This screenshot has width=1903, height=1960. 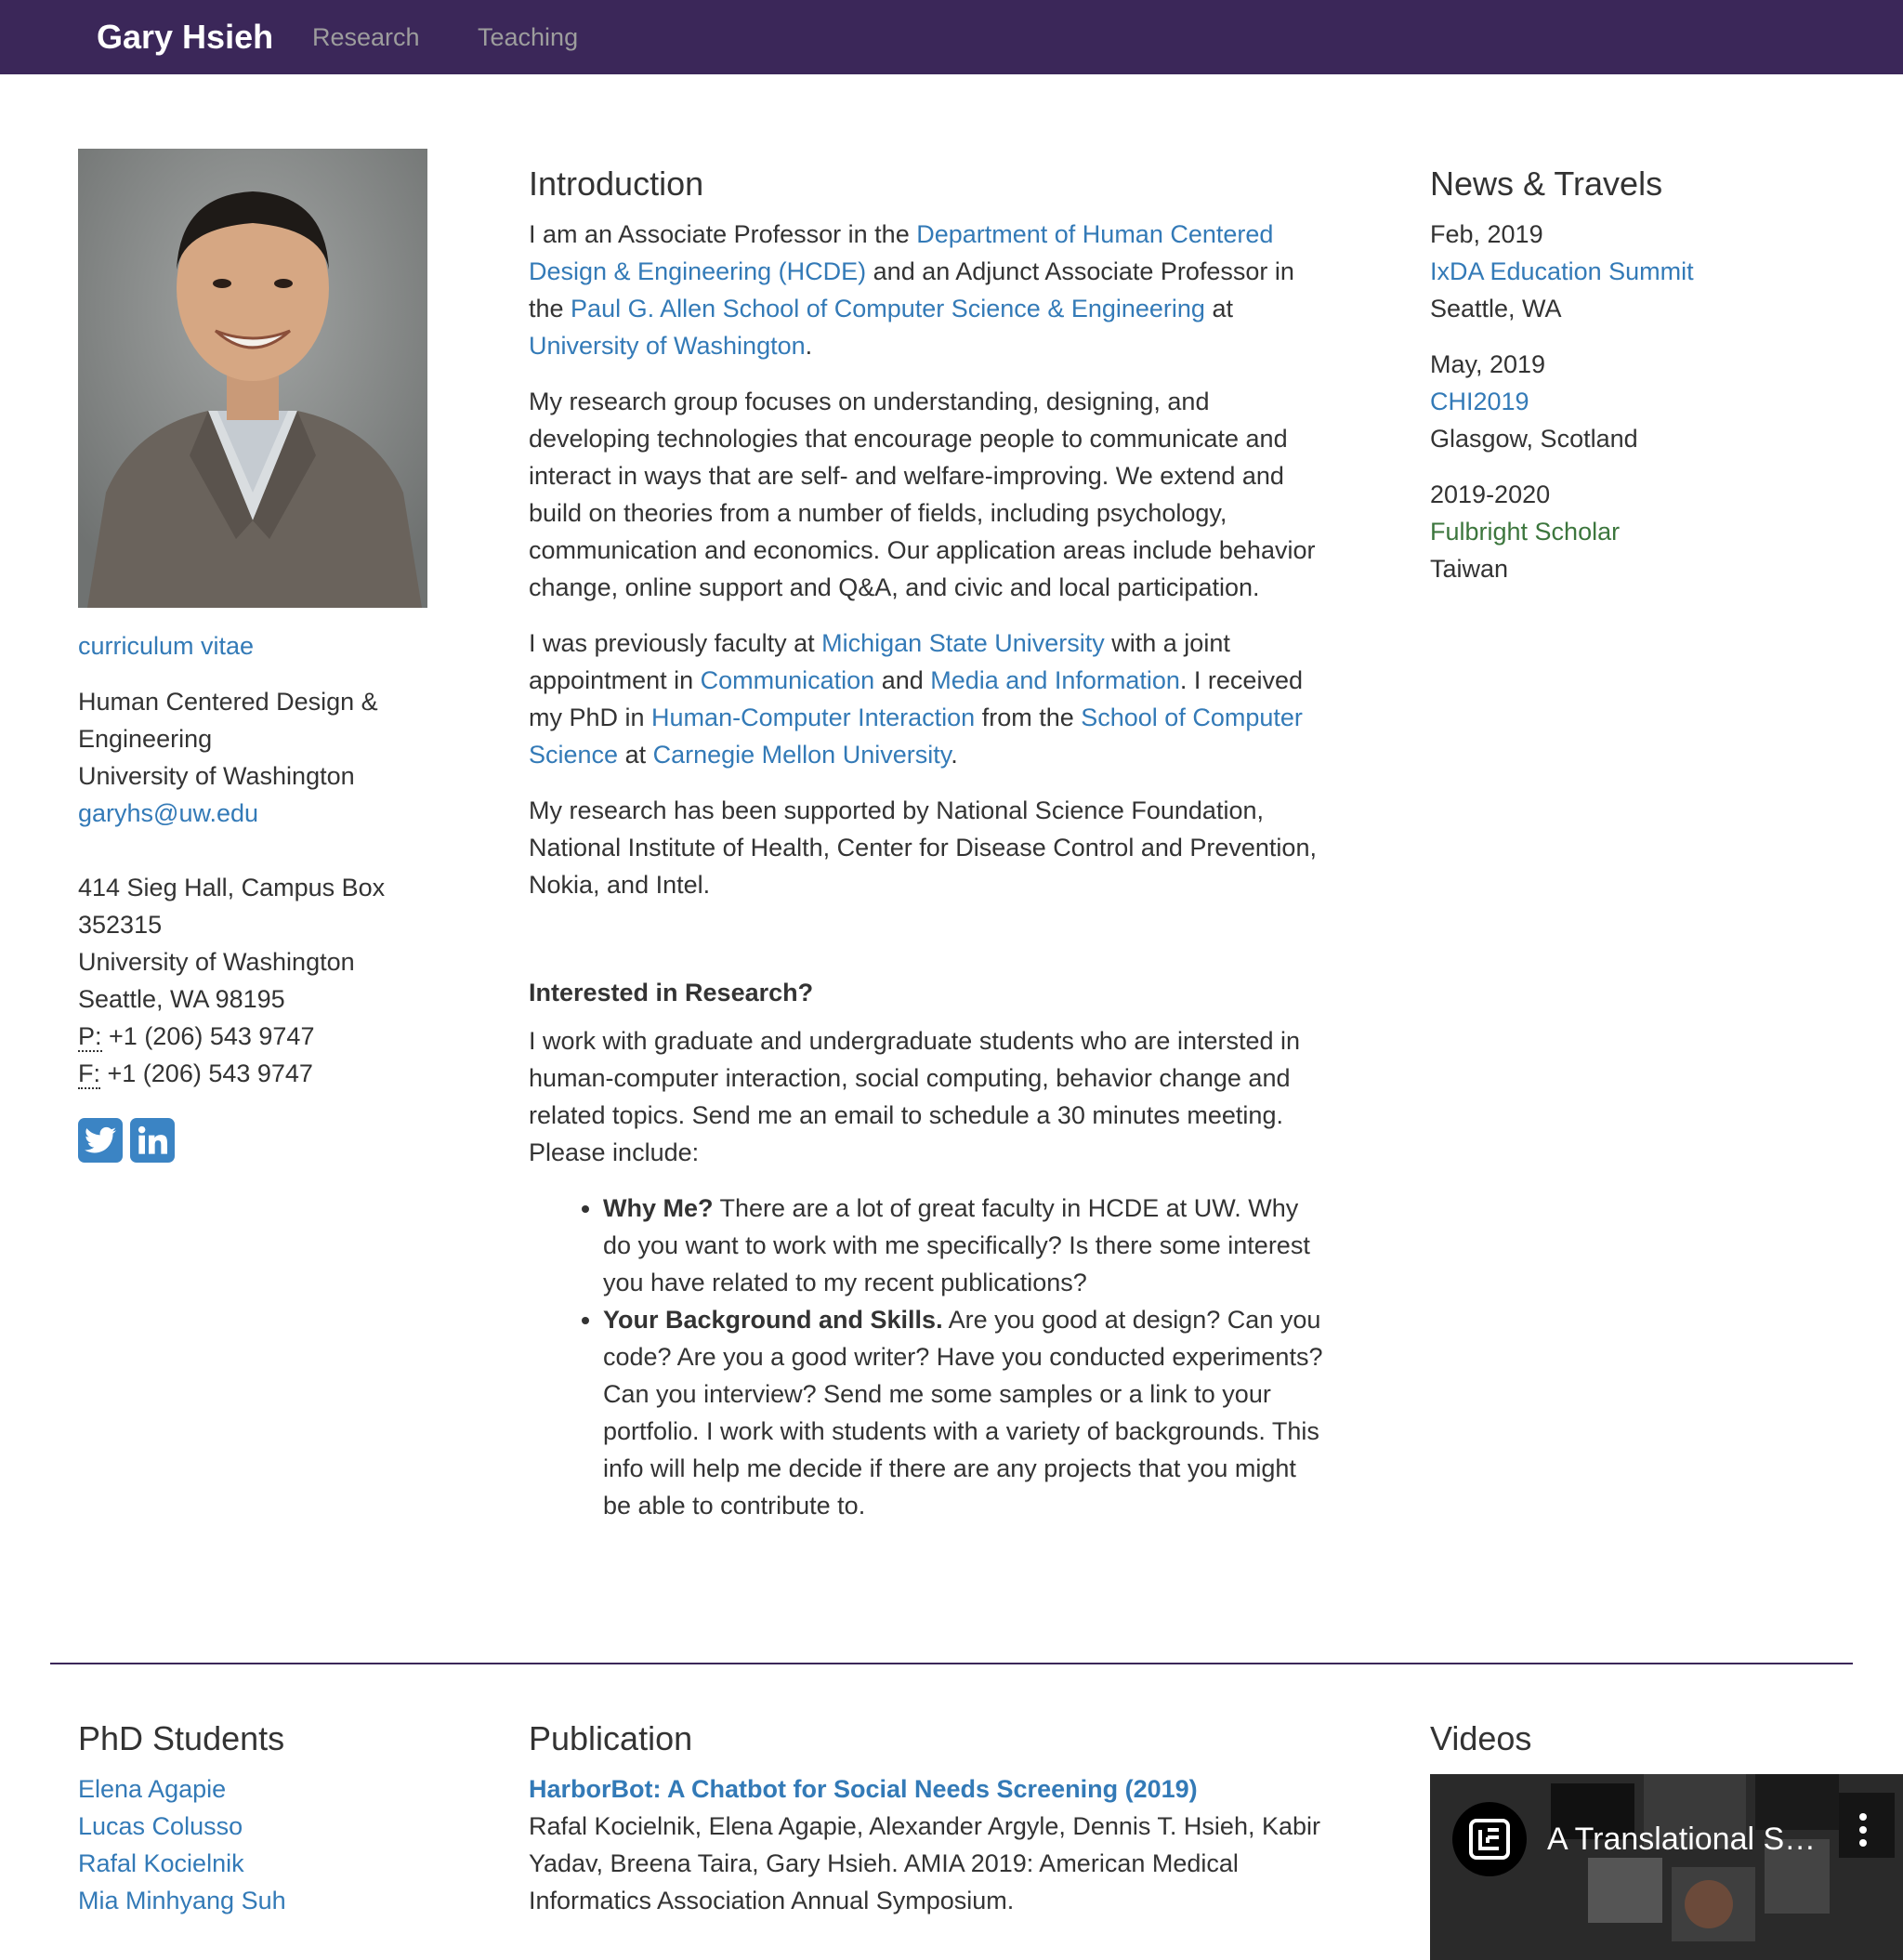 What do you see at coordinates (1486, 234) in the screenshot?
I see `news-date: Feb, 2019` at bounding box center [1486, 234].